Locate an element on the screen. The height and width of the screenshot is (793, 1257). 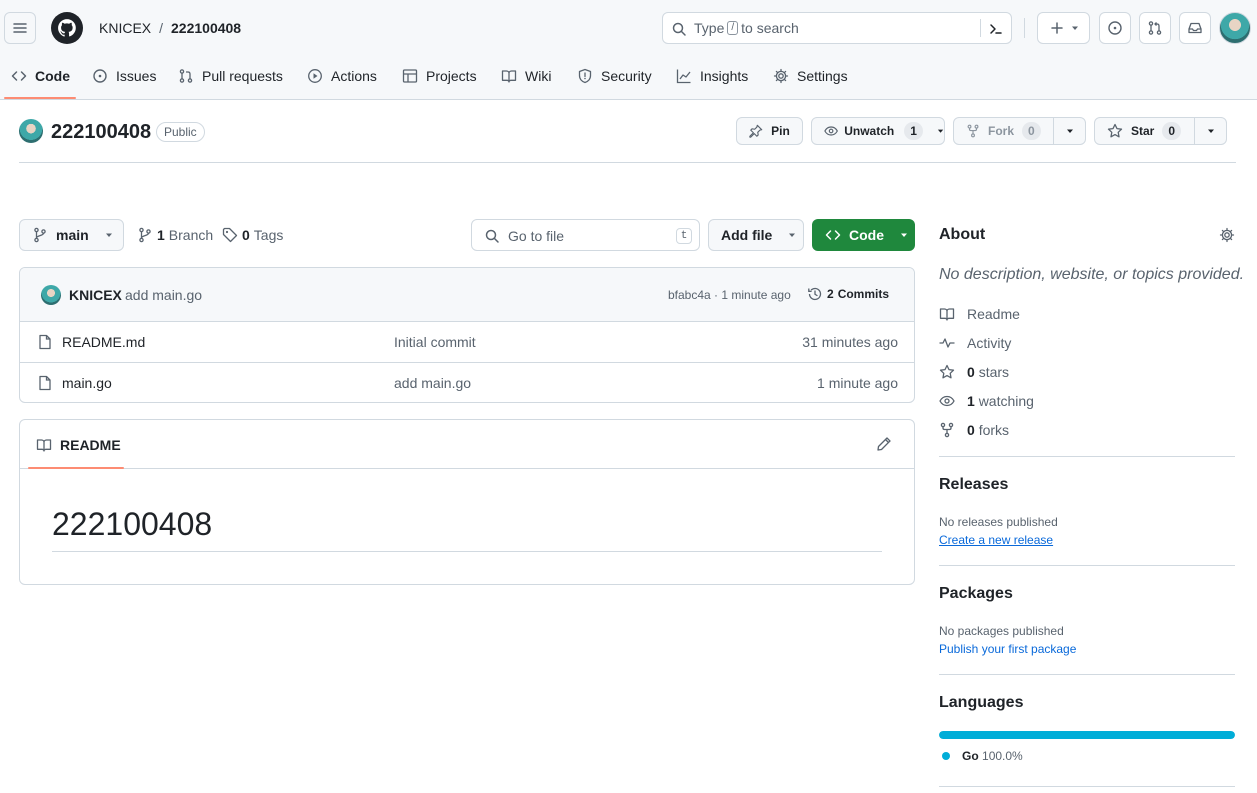
menu-button is located at coordinates (20, 28).